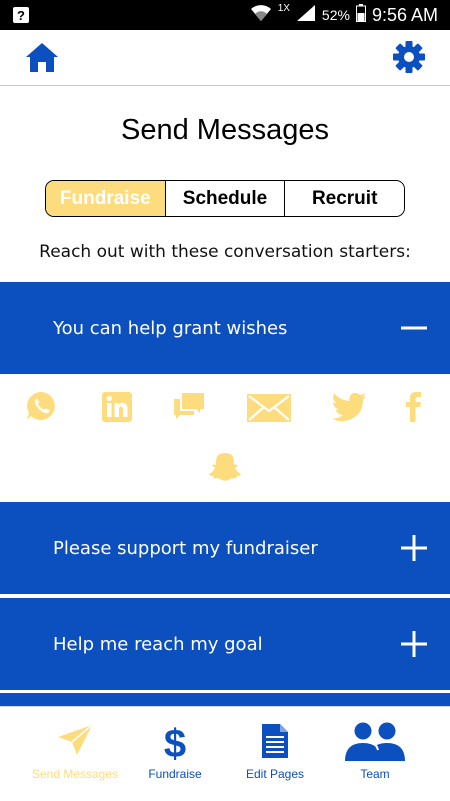 The image size is (450, 801). What do you see at coordinates (360, 15) in the screenshot?
I see `battery-icon` at bounding box center [360, 15].